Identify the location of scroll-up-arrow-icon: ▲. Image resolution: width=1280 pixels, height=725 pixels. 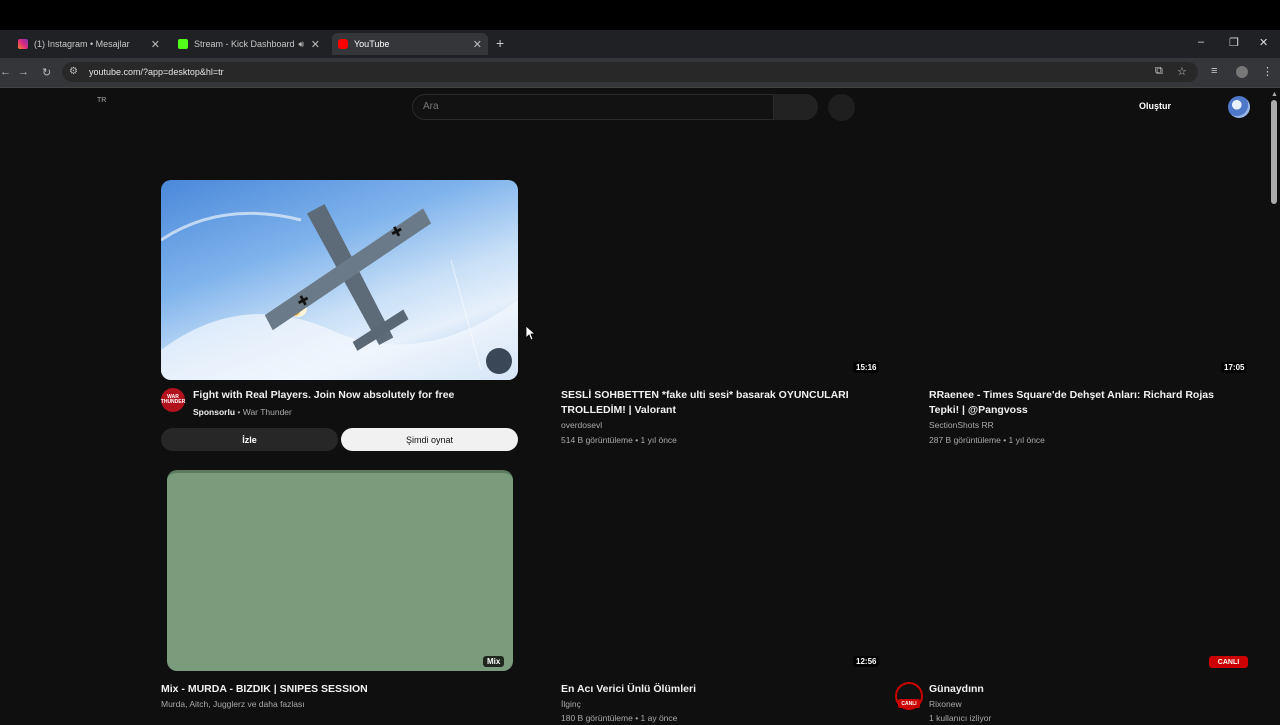
(1274, 94).